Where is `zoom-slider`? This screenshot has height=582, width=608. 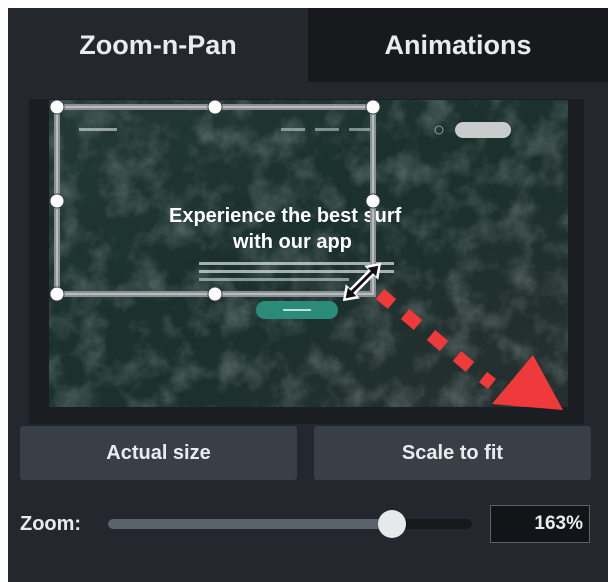 zoom-slider is located at coordinates (290, 524).